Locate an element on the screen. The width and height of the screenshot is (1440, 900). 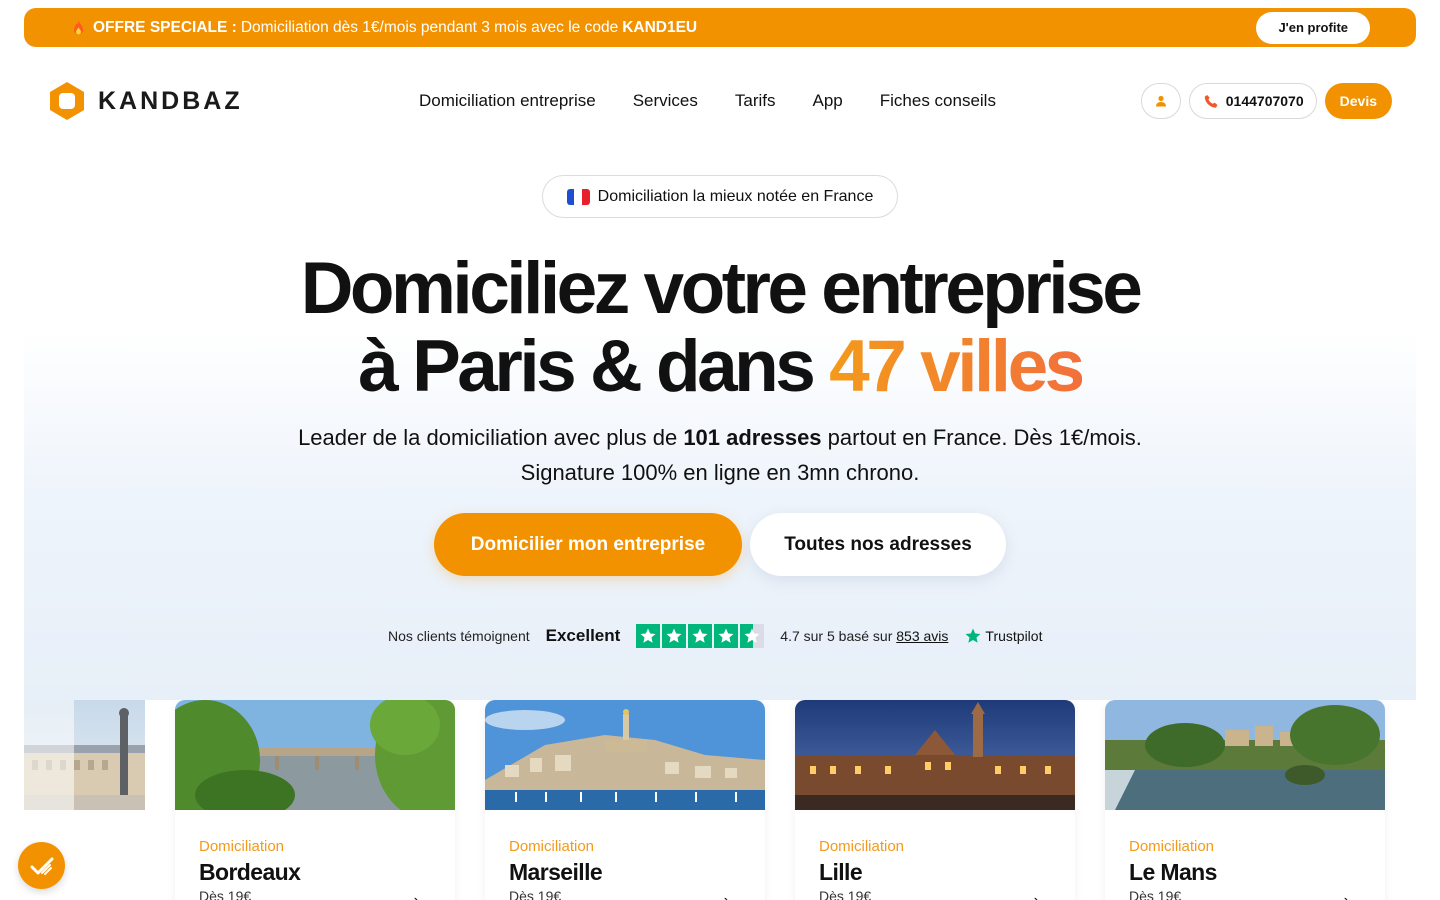
hero-subtext-line2: Signature 100% en ligne en 3mn chrono. is located at coordinates (720, 472).